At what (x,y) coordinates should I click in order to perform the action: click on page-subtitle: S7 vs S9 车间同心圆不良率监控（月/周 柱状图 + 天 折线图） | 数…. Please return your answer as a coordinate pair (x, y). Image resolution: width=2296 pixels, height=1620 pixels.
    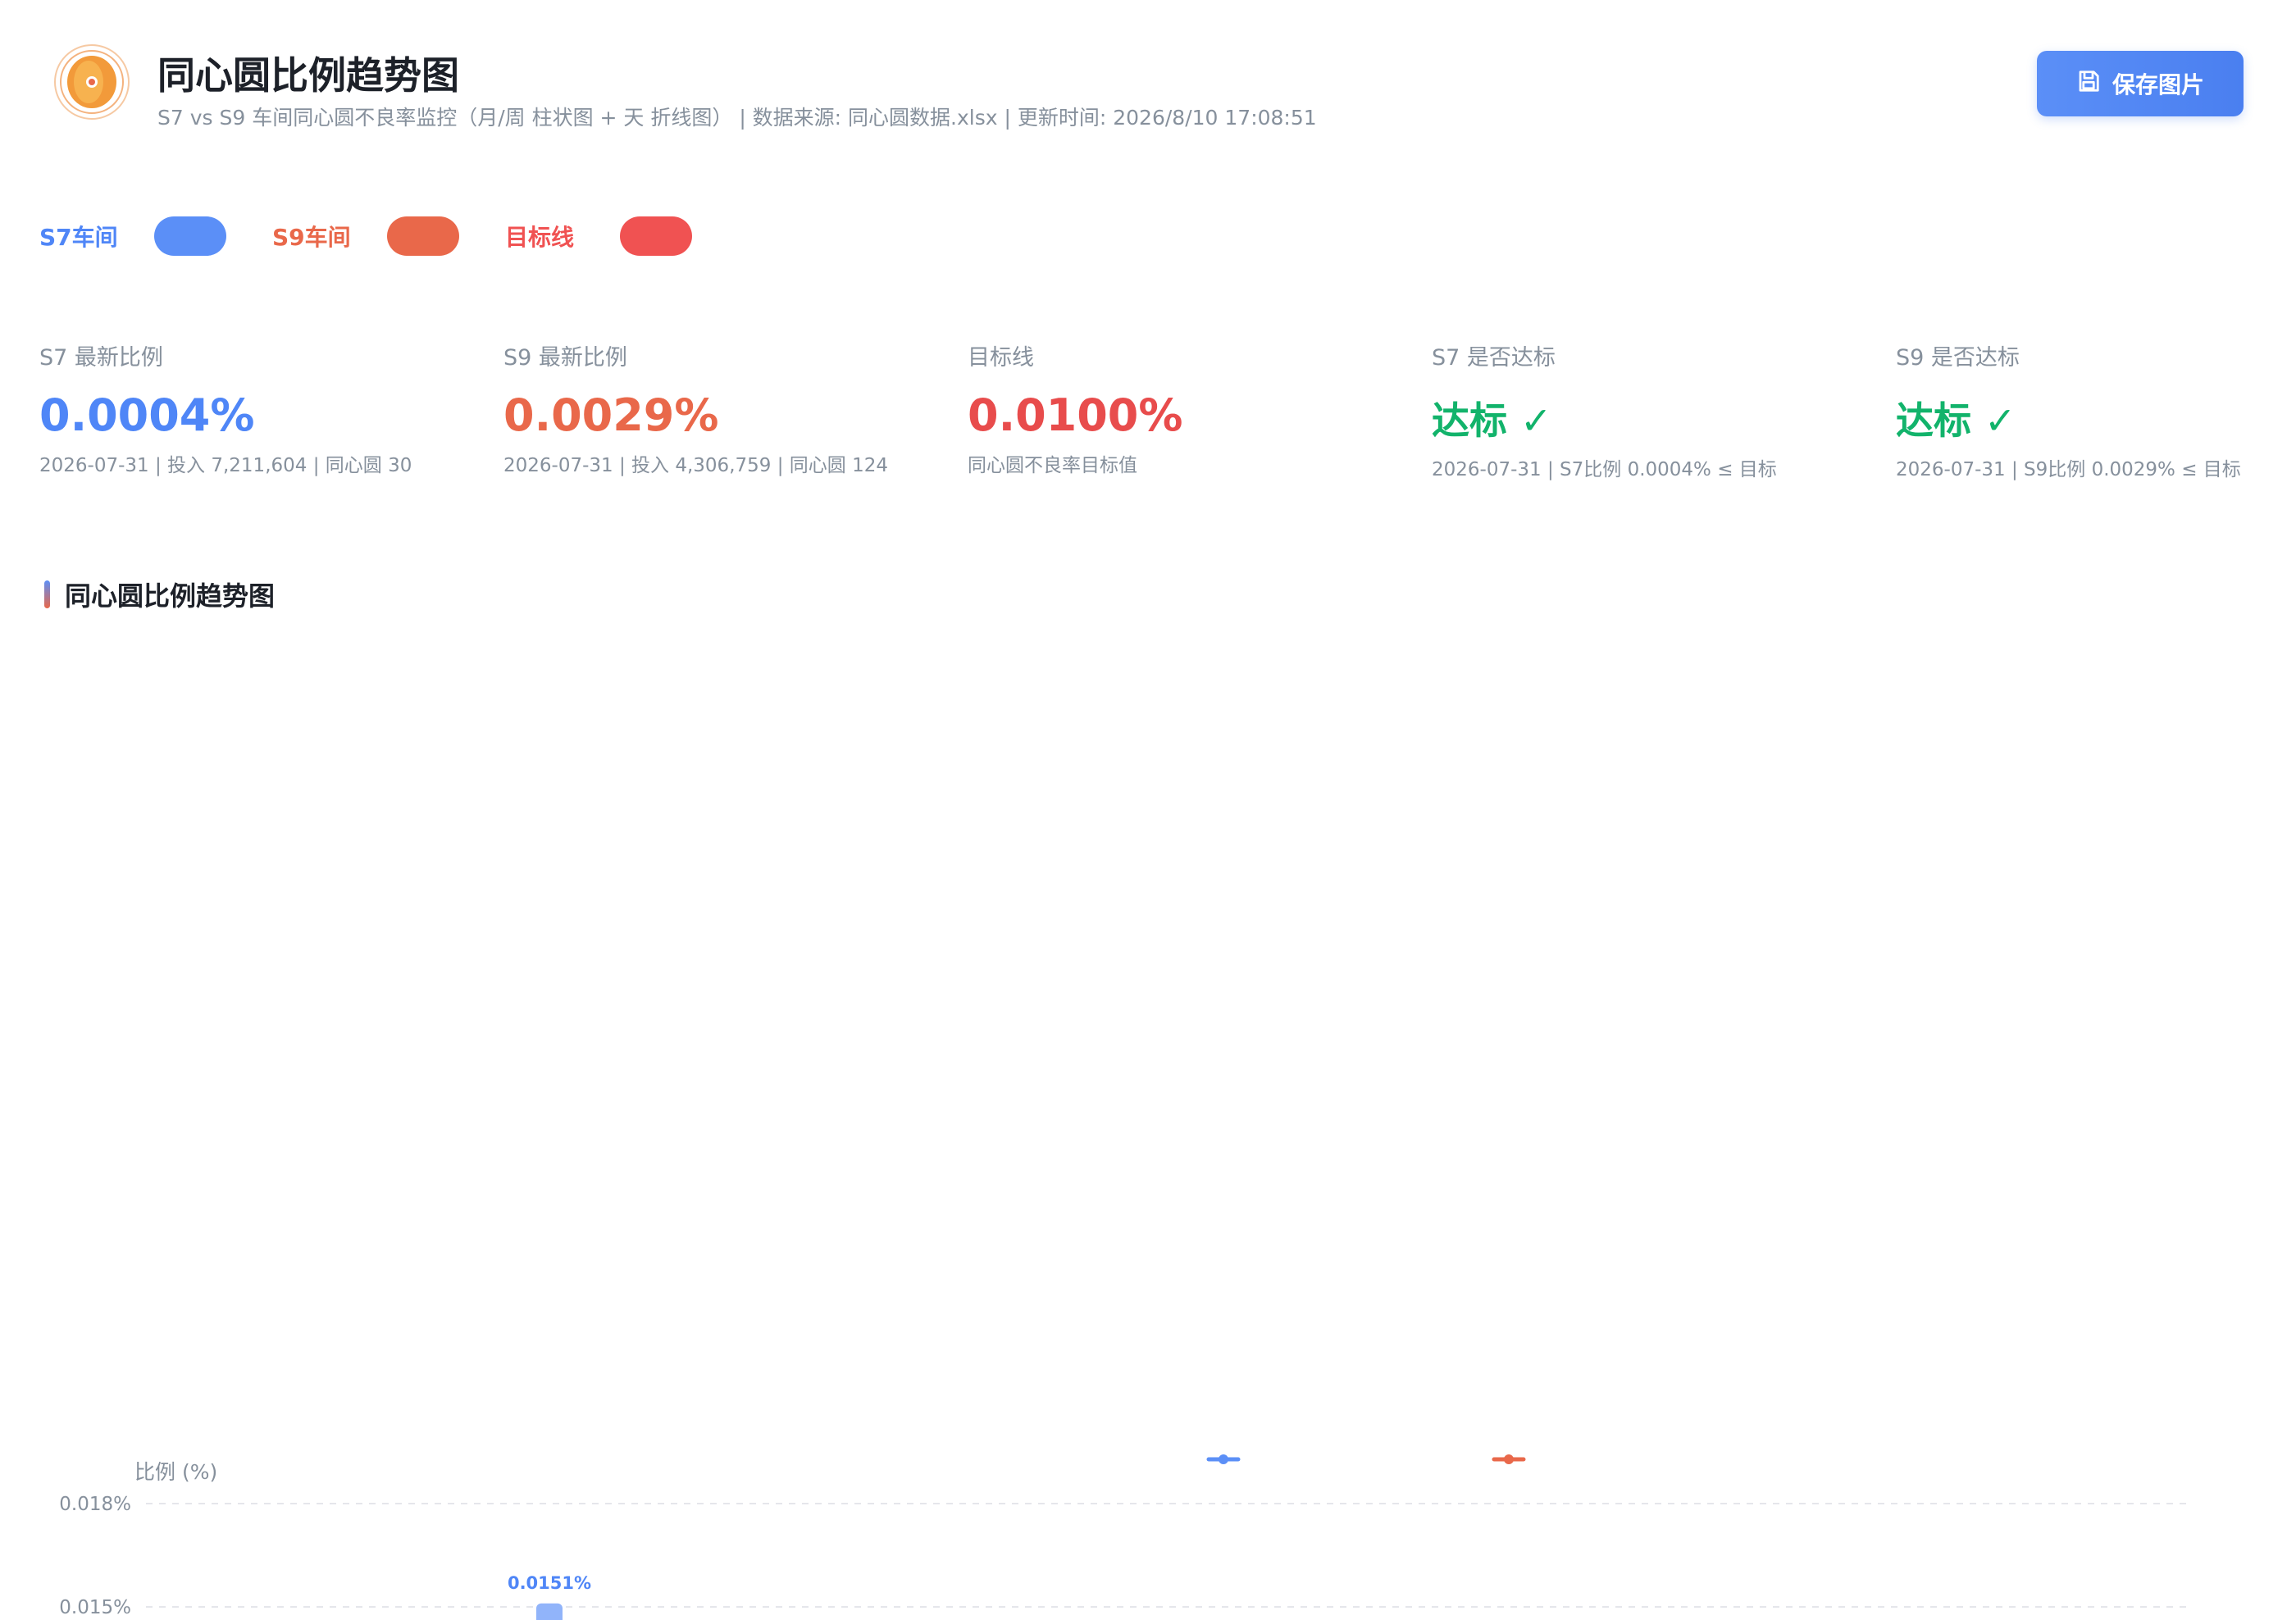
    Looking at the image, I should click on (737, 118).